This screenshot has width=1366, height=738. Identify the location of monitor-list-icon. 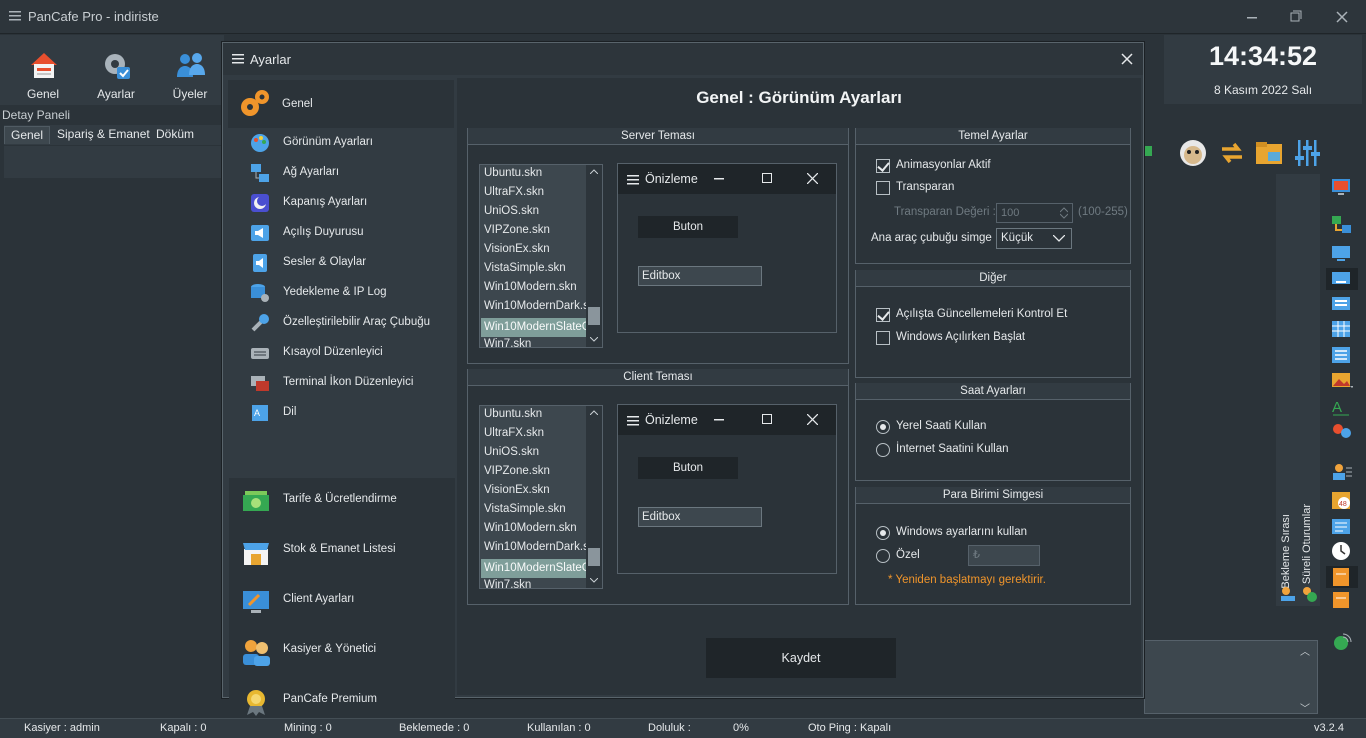
(1342, 305).